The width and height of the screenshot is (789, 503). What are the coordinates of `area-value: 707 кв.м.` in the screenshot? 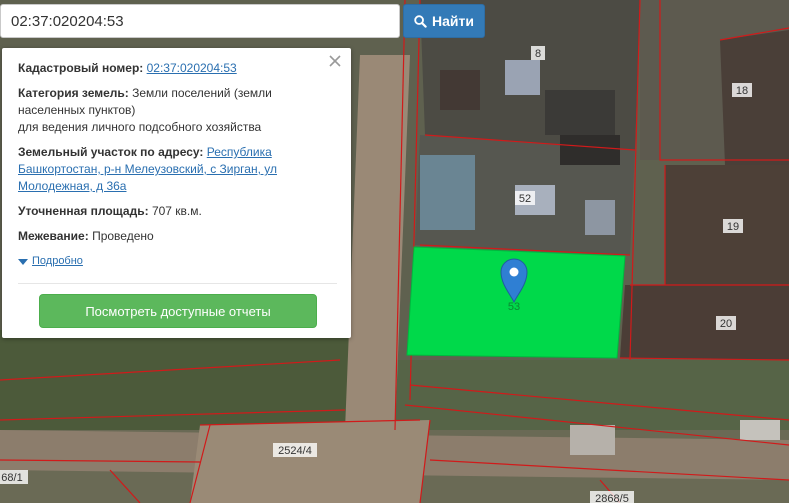 It's located at (176, 211).